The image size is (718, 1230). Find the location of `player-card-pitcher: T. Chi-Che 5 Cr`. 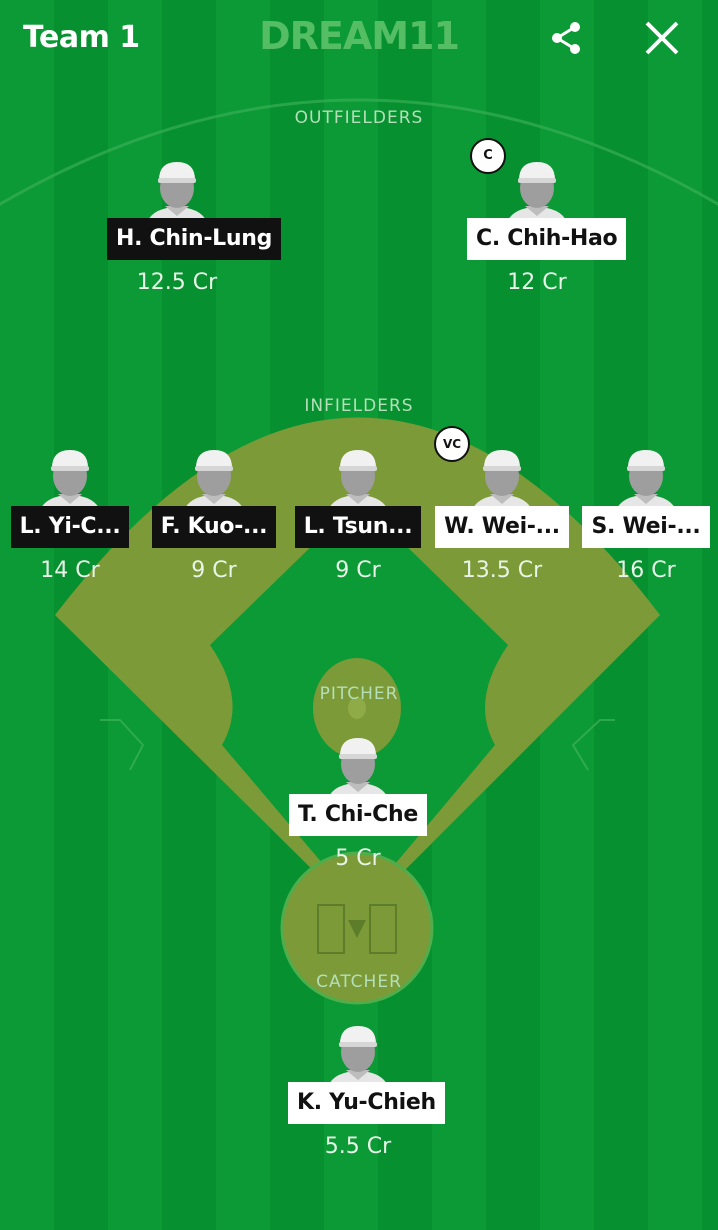

player-card-pitcher: T. Chi-Che 5 Cr is located at coordinates (358, 798).